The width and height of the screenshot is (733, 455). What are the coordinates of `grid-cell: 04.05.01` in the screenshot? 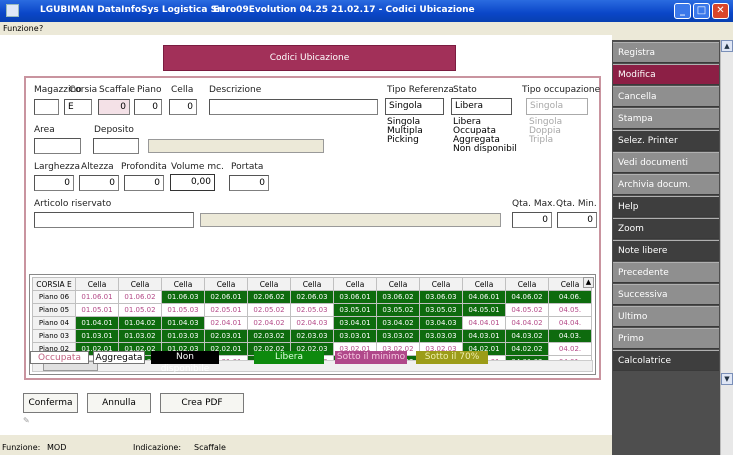 It's located at (484, 310).